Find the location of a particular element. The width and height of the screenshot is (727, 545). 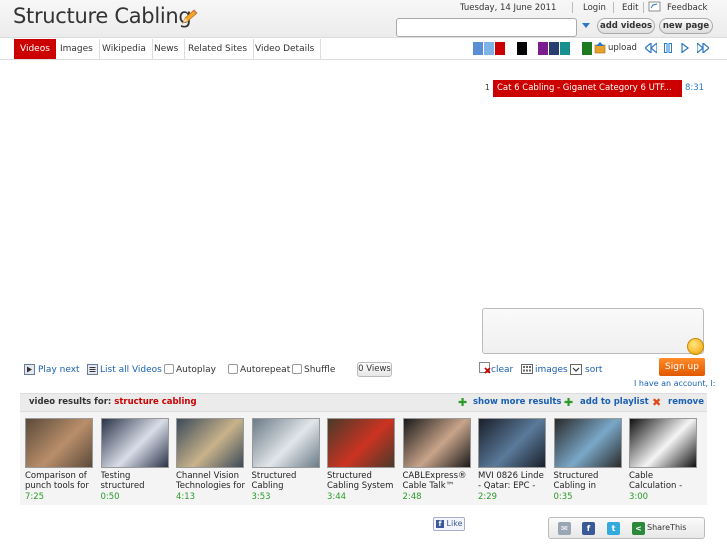

fast-forward-icon is located at coordinates (703, 48).